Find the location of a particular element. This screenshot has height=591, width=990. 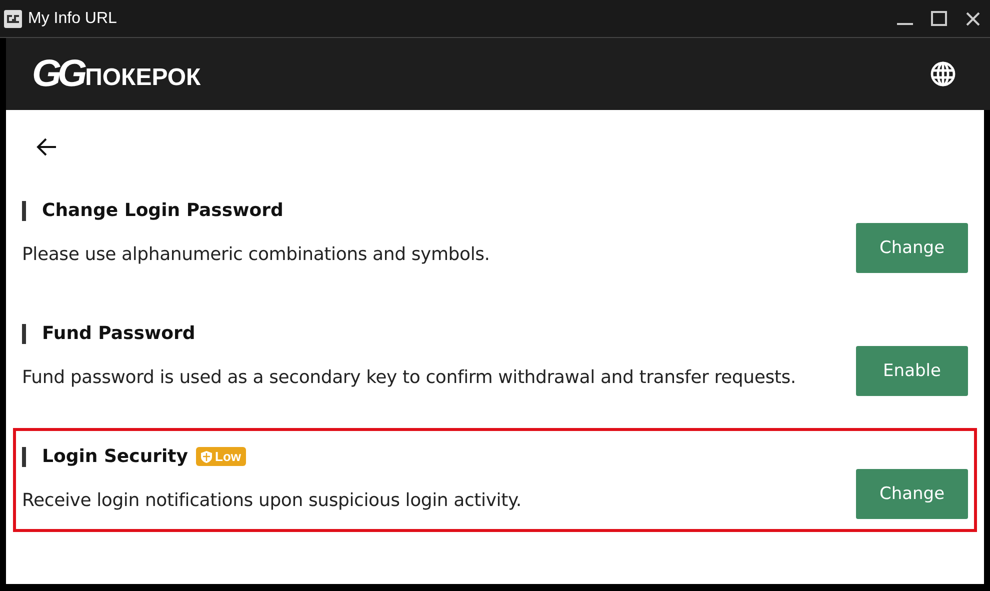

brand-logo: GGПОКЕРОК is located at coordinates (116, 74).